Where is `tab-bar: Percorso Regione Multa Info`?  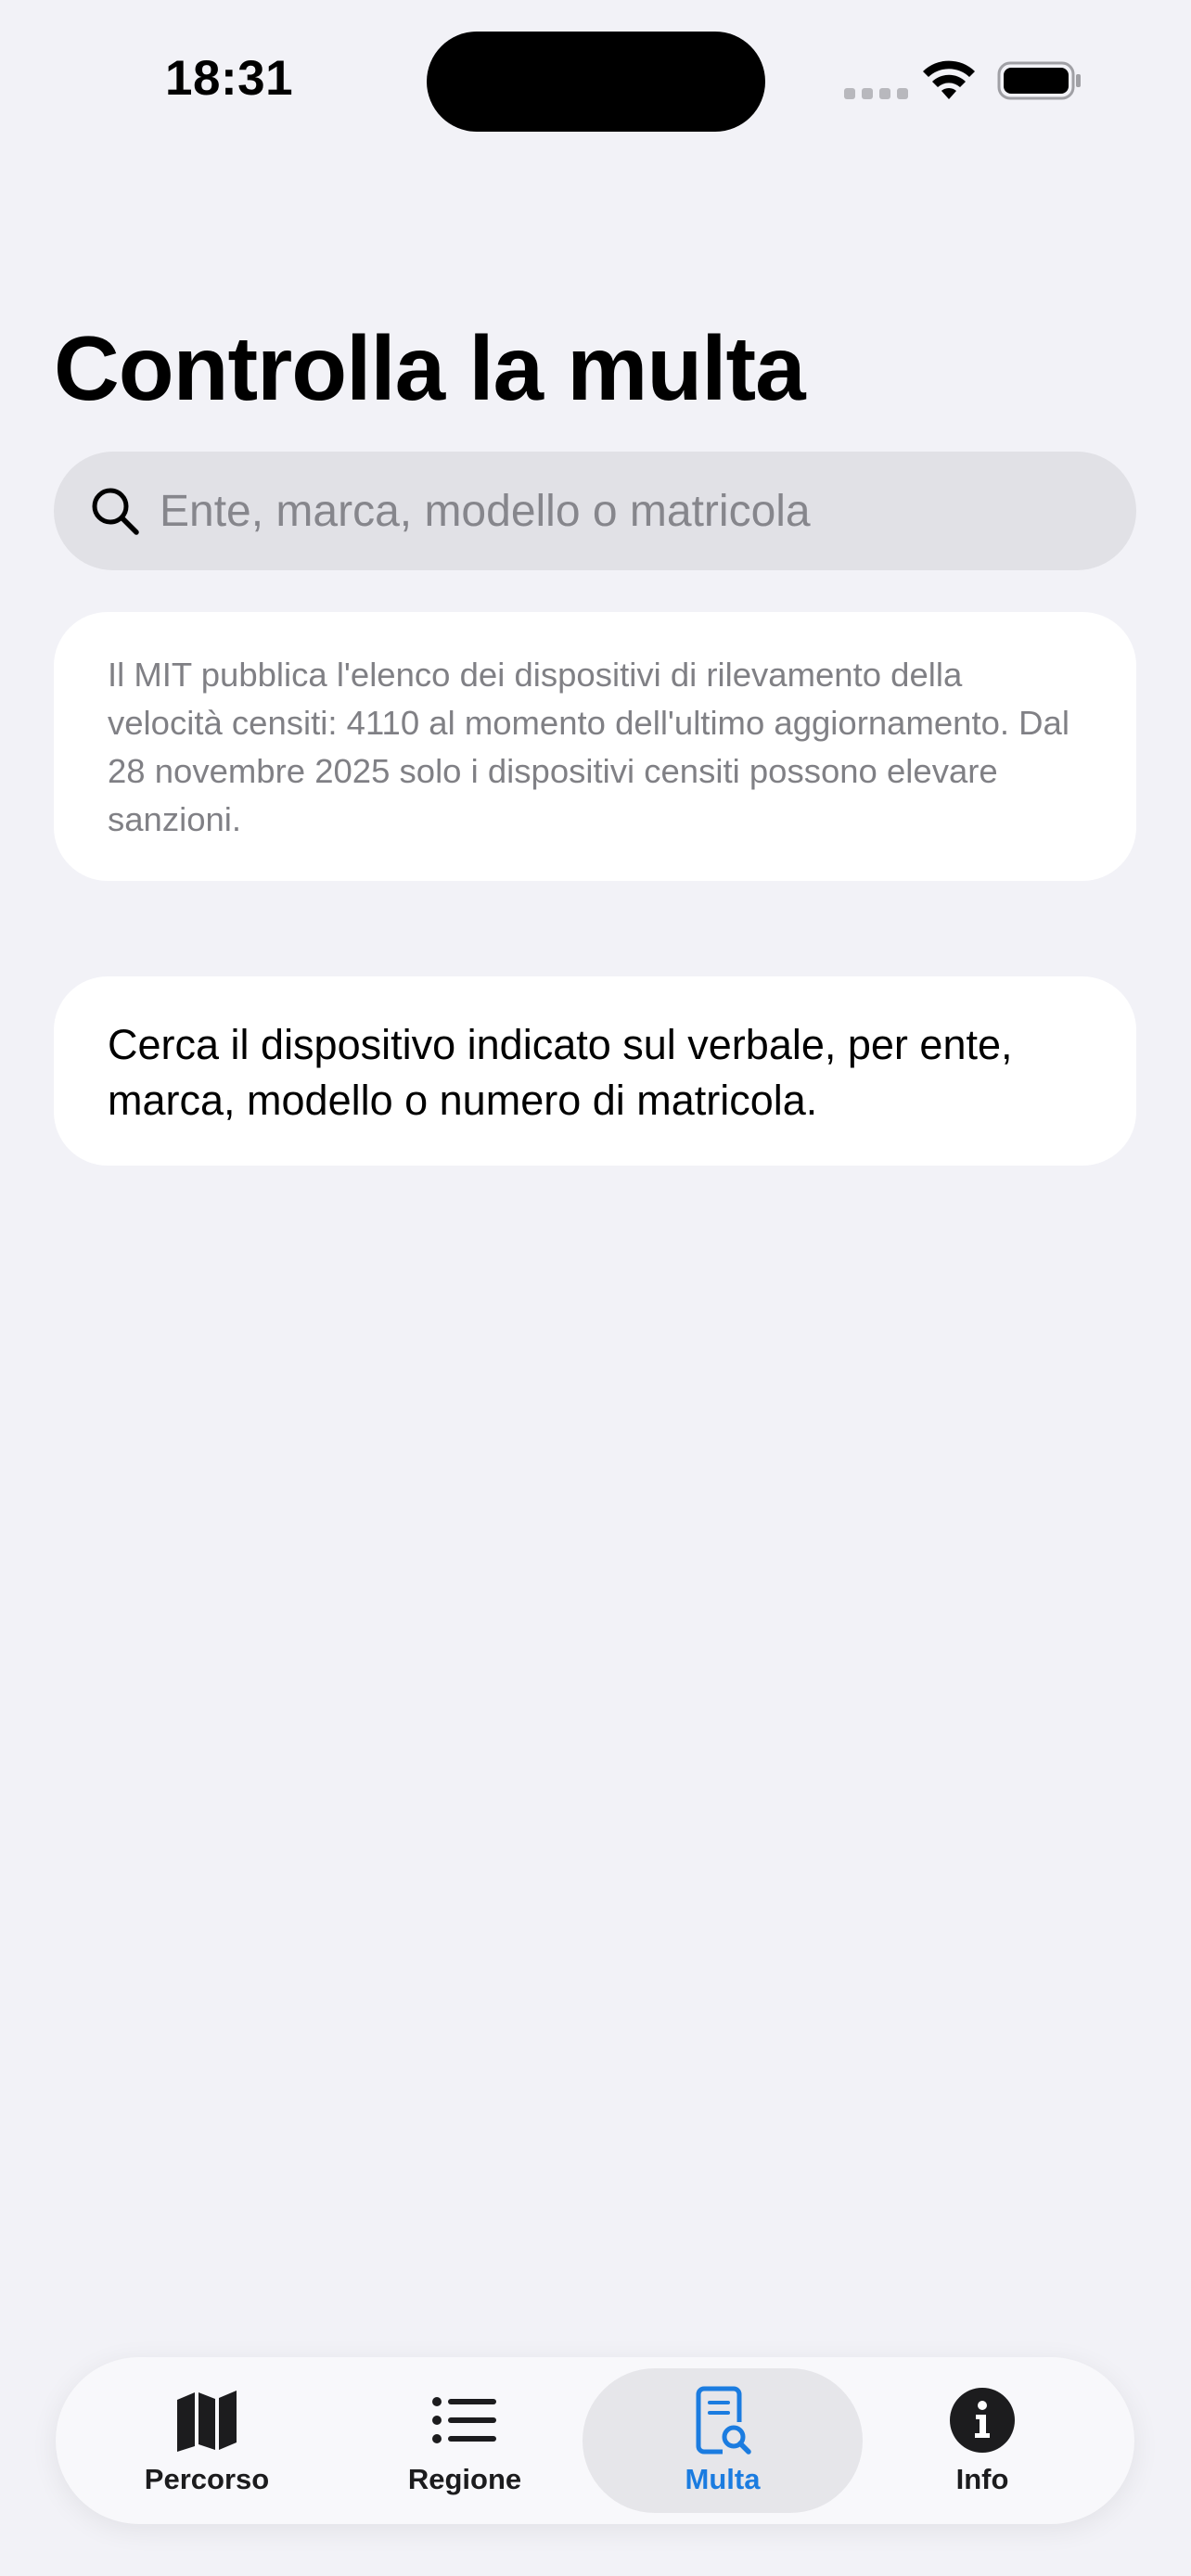 tab-bar: Percorso Regione Multa Info is located at coordinates (595, 2440).